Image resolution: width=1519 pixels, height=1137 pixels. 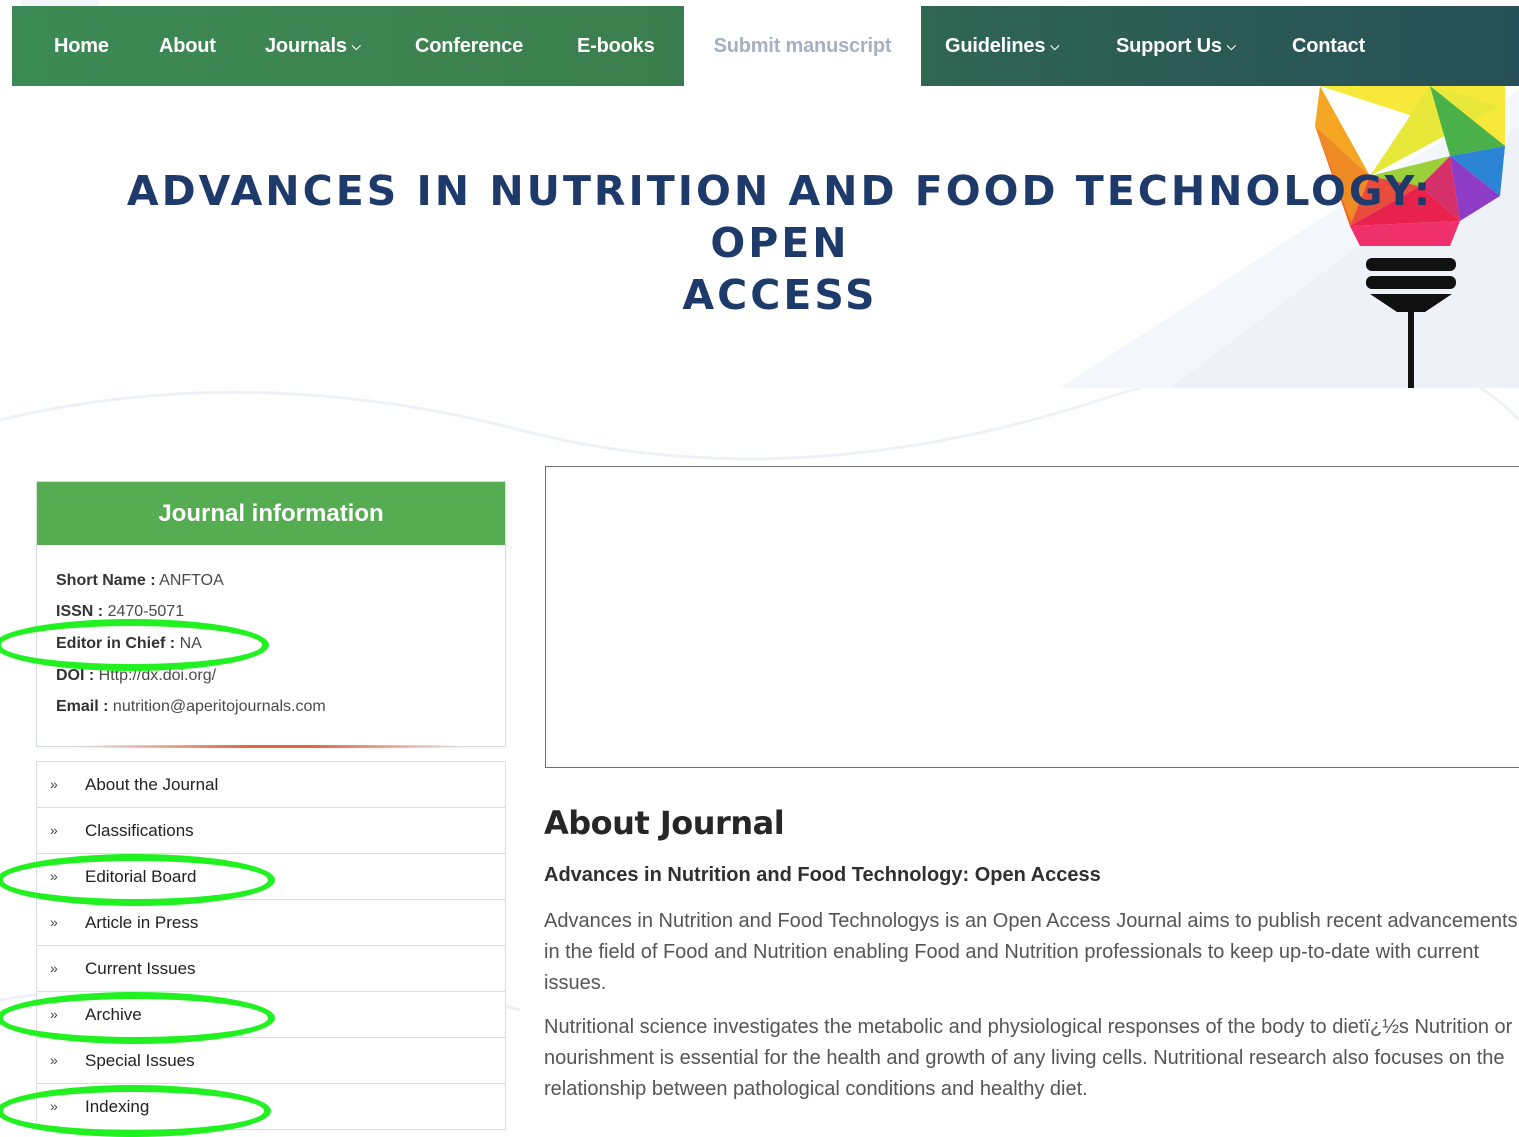 What do you see at coordinates (190, 643) in the screenshot?
I see `editor-in-chief-value: NA` at bounding box center [190, 643].